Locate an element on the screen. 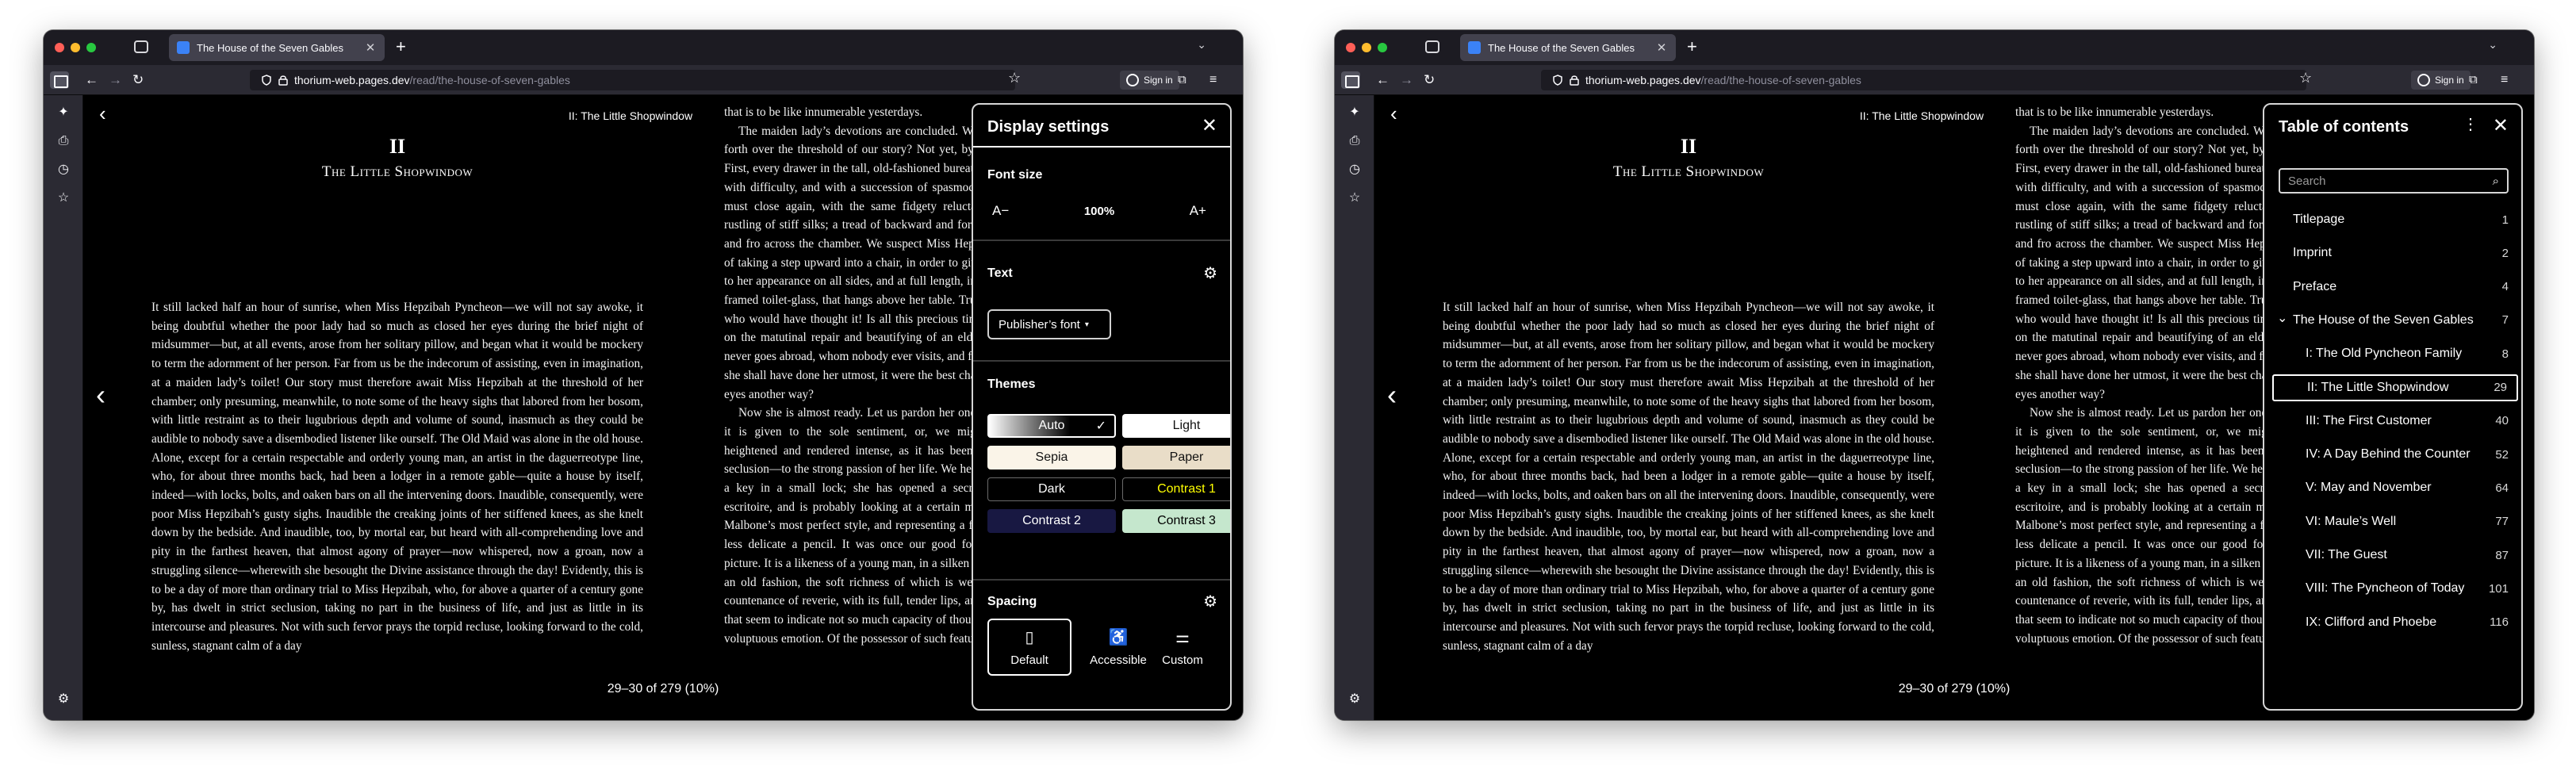 The image size is (2576, 778). toc-item: Titlepage 1 is located at coordinates (2395, 219).